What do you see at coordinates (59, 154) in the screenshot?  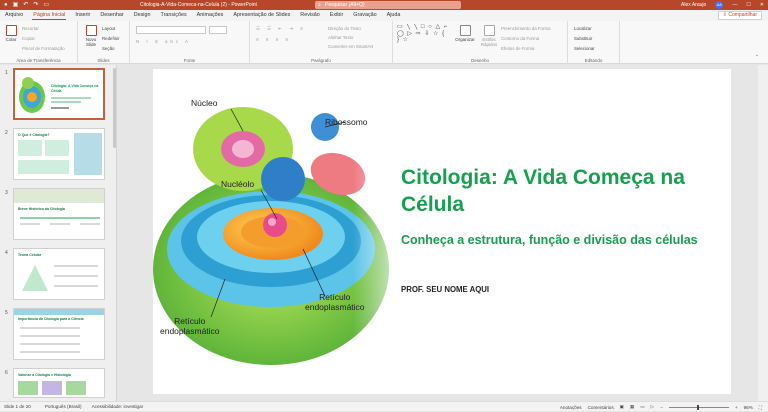 I see `thumbnail-image: O Que é Citologia?` at bounding box center [59, 154].